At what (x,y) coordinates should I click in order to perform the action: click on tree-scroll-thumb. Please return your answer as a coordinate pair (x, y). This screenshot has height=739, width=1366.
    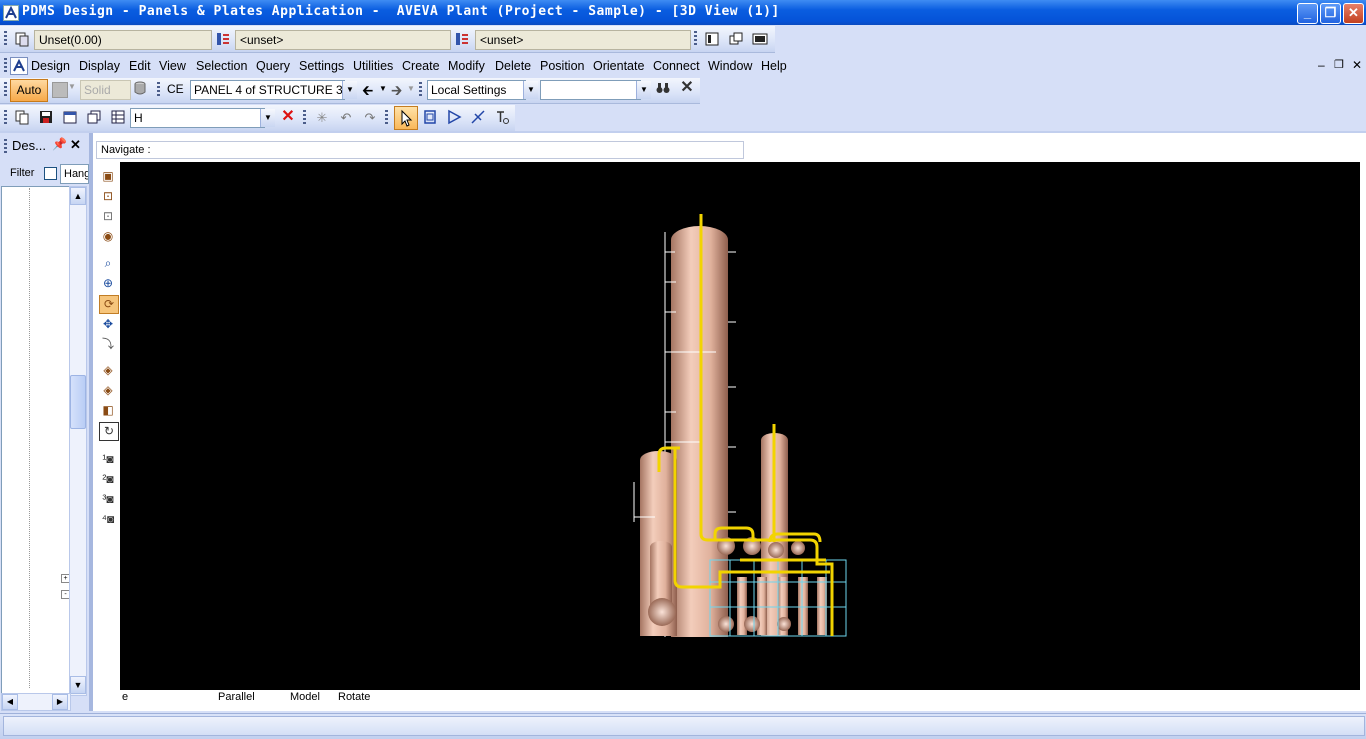
    Looking at the image, I should click on (78, 402).